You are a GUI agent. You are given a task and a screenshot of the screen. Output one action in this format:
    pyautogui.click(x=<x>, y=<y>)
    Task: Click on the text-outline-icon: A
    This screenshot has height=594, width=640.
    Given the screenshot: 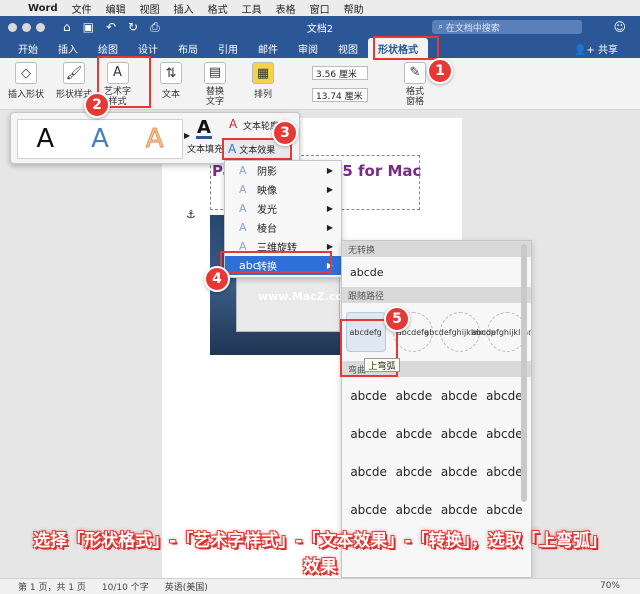 What is the action you would take?
    pyautogui.click(x=233, y=124)
    